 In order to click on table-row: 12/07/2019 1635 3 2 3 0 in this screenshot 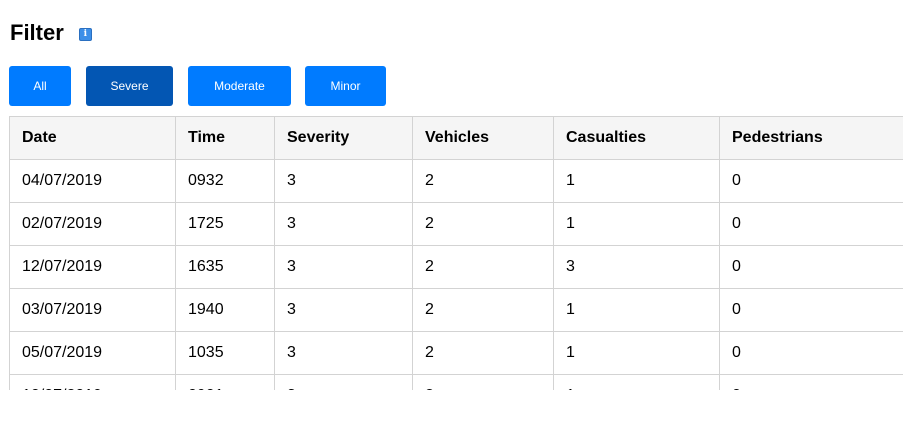, I will do `click(456, 267)`.